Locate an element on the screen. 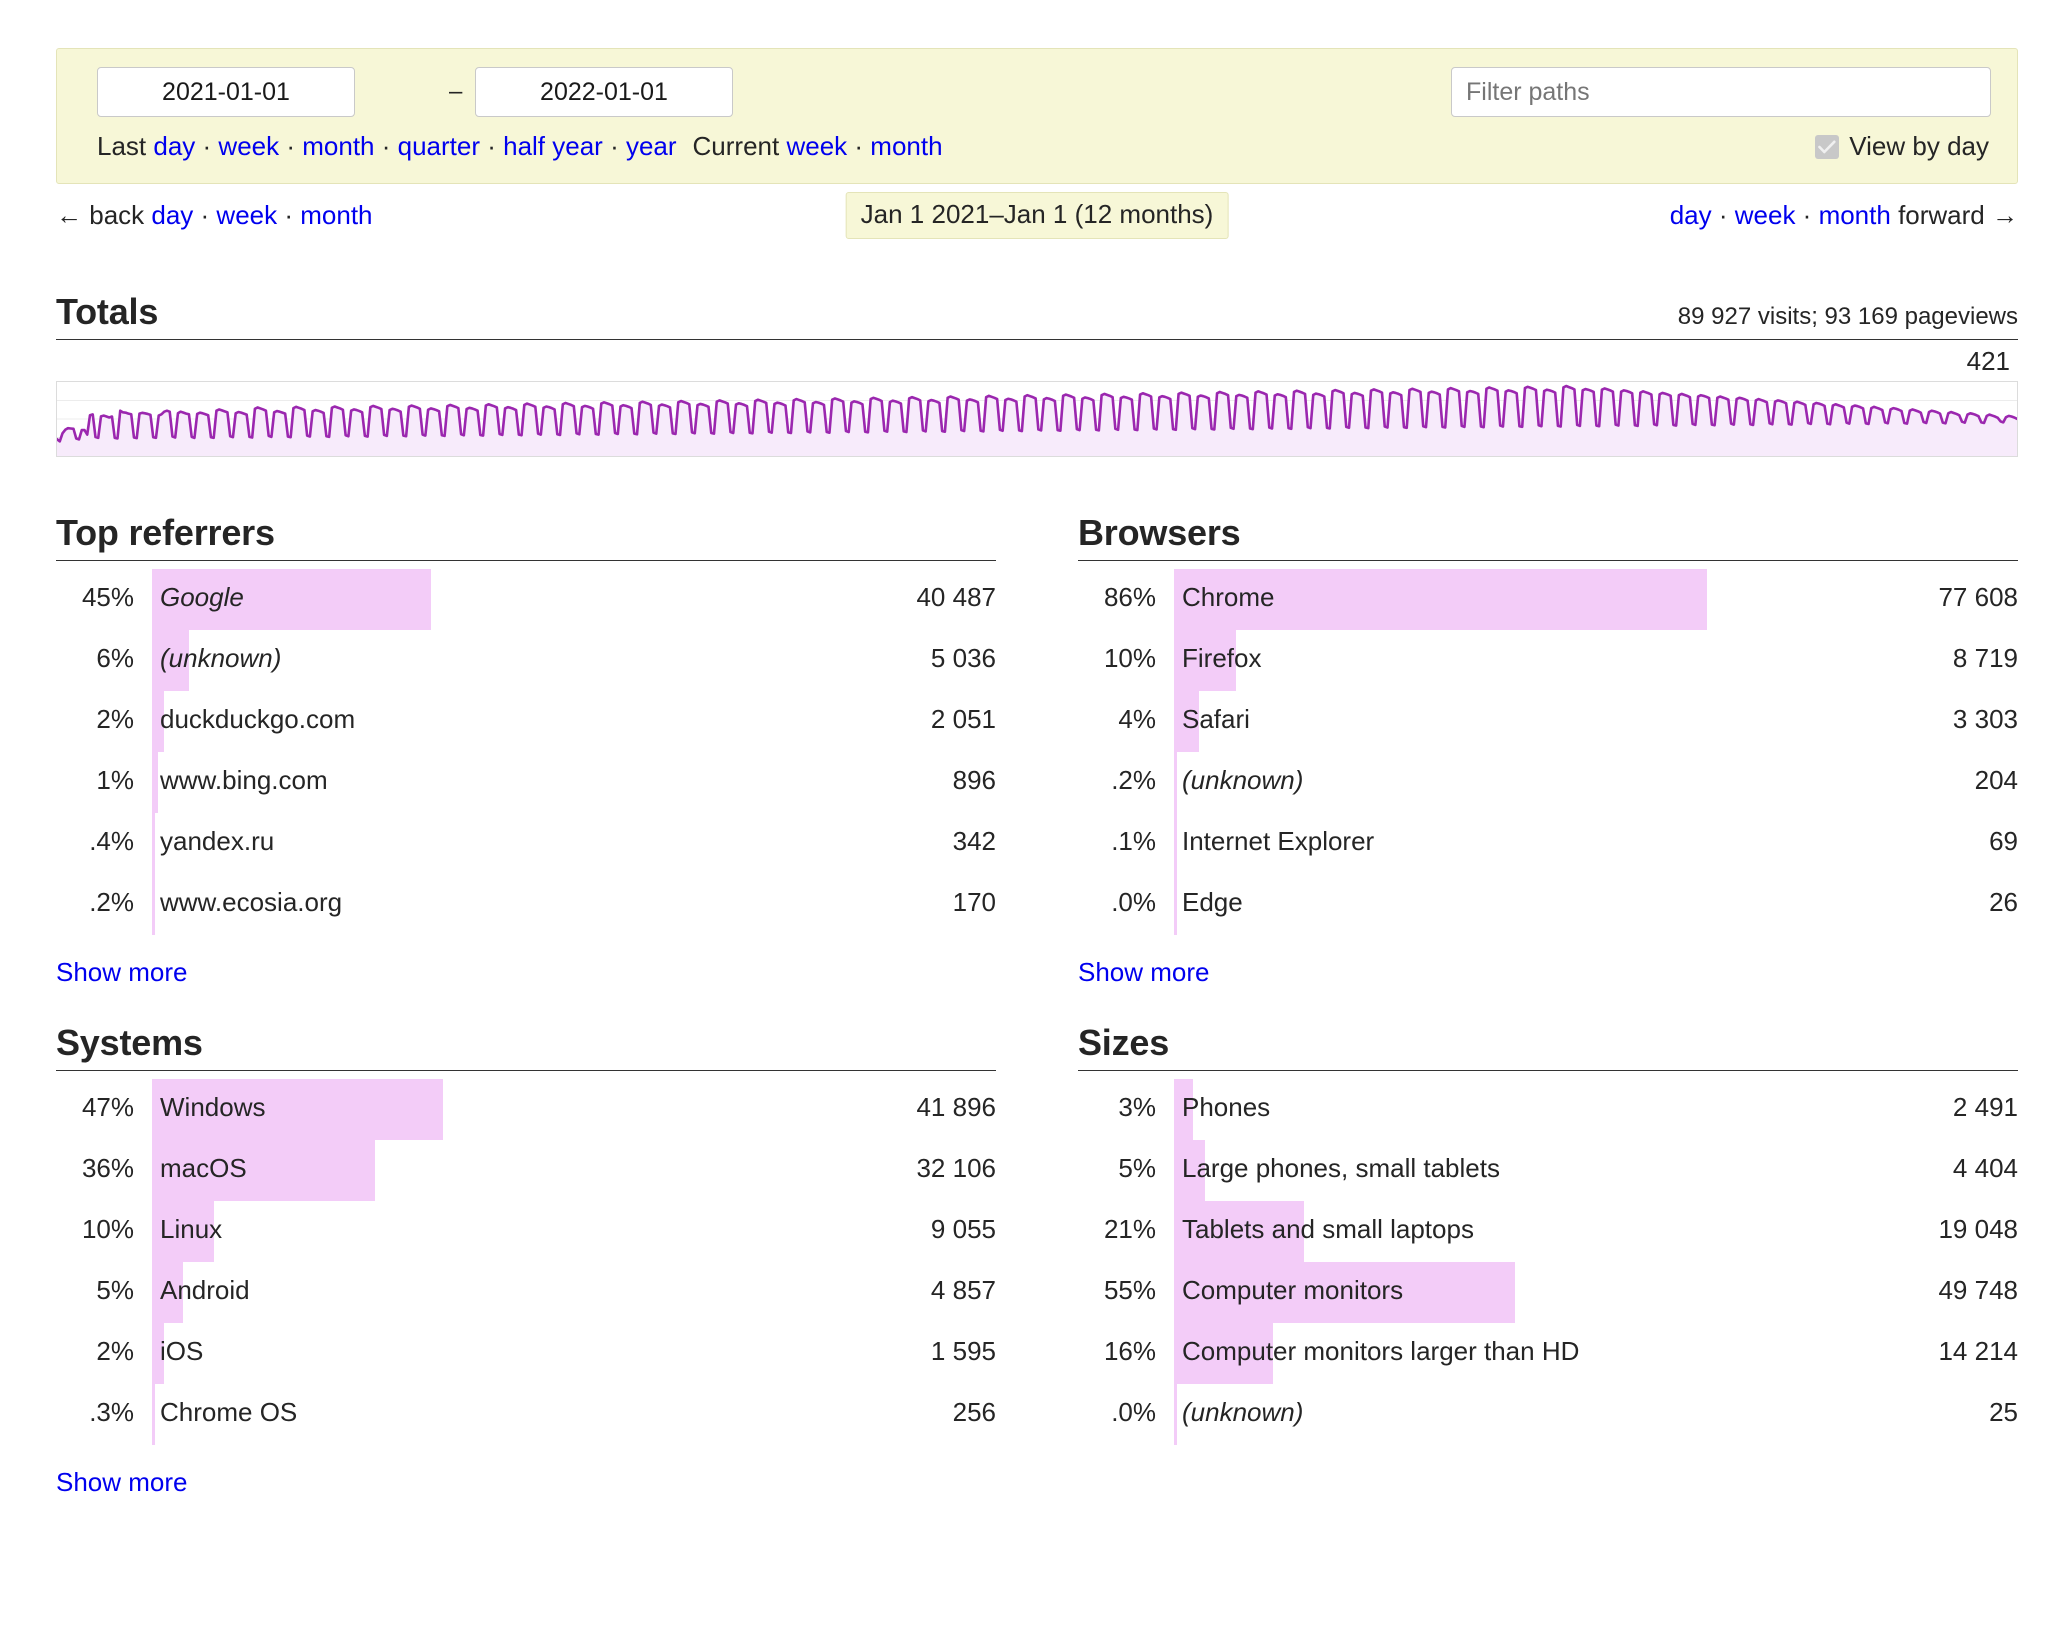 Image resolution: width=2072 pixels, height=1644 pixels. stat-count: 77 608 is located at coordinates (1978, 597).